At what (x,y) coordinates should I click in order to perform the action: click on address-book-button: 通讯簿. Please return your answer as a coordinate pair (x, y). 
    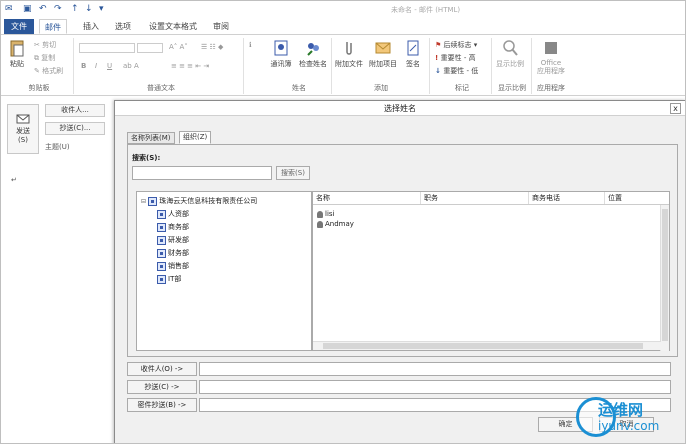
    Looking at the image, I should click on (281, 54).